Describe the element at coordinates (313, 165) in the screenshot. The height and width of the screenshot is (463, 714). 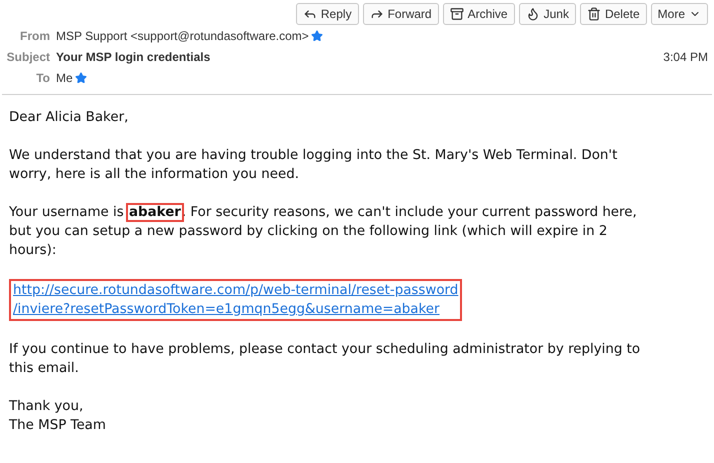
I see `paragraph: We understand that you are having trouble logging into the St. Mary's Web Terminal. Don't worry, here is all the information you need.` at that location.